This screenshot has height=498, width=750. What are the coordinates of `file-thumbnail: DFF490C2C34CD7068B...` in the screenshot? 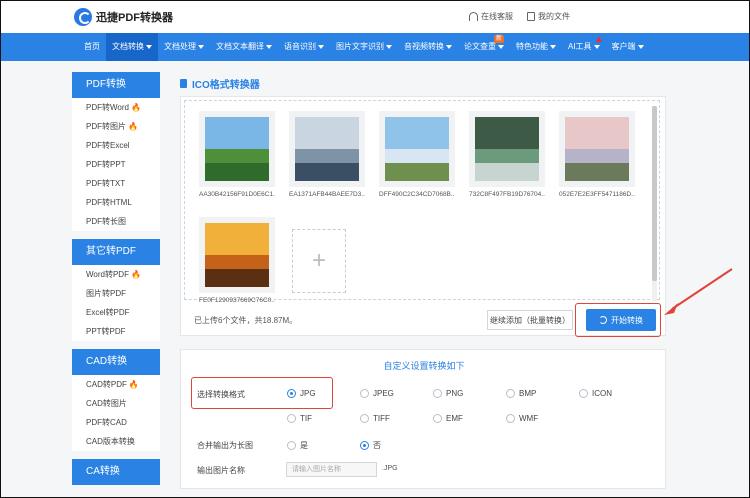 It's located at (417, 154).